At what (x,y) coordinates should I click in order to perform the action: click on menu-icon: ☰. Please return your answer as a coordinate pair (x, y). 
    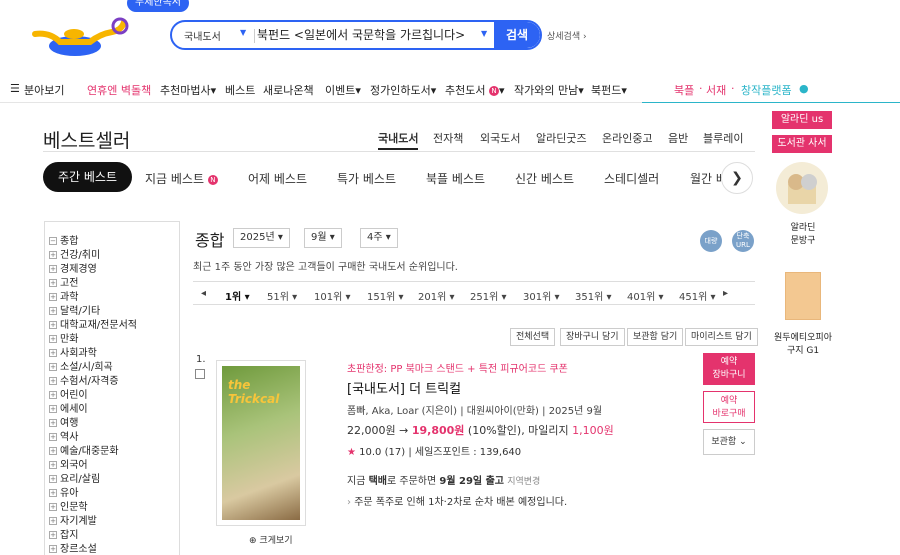
    Looking at the image, I should click on (15, 88).